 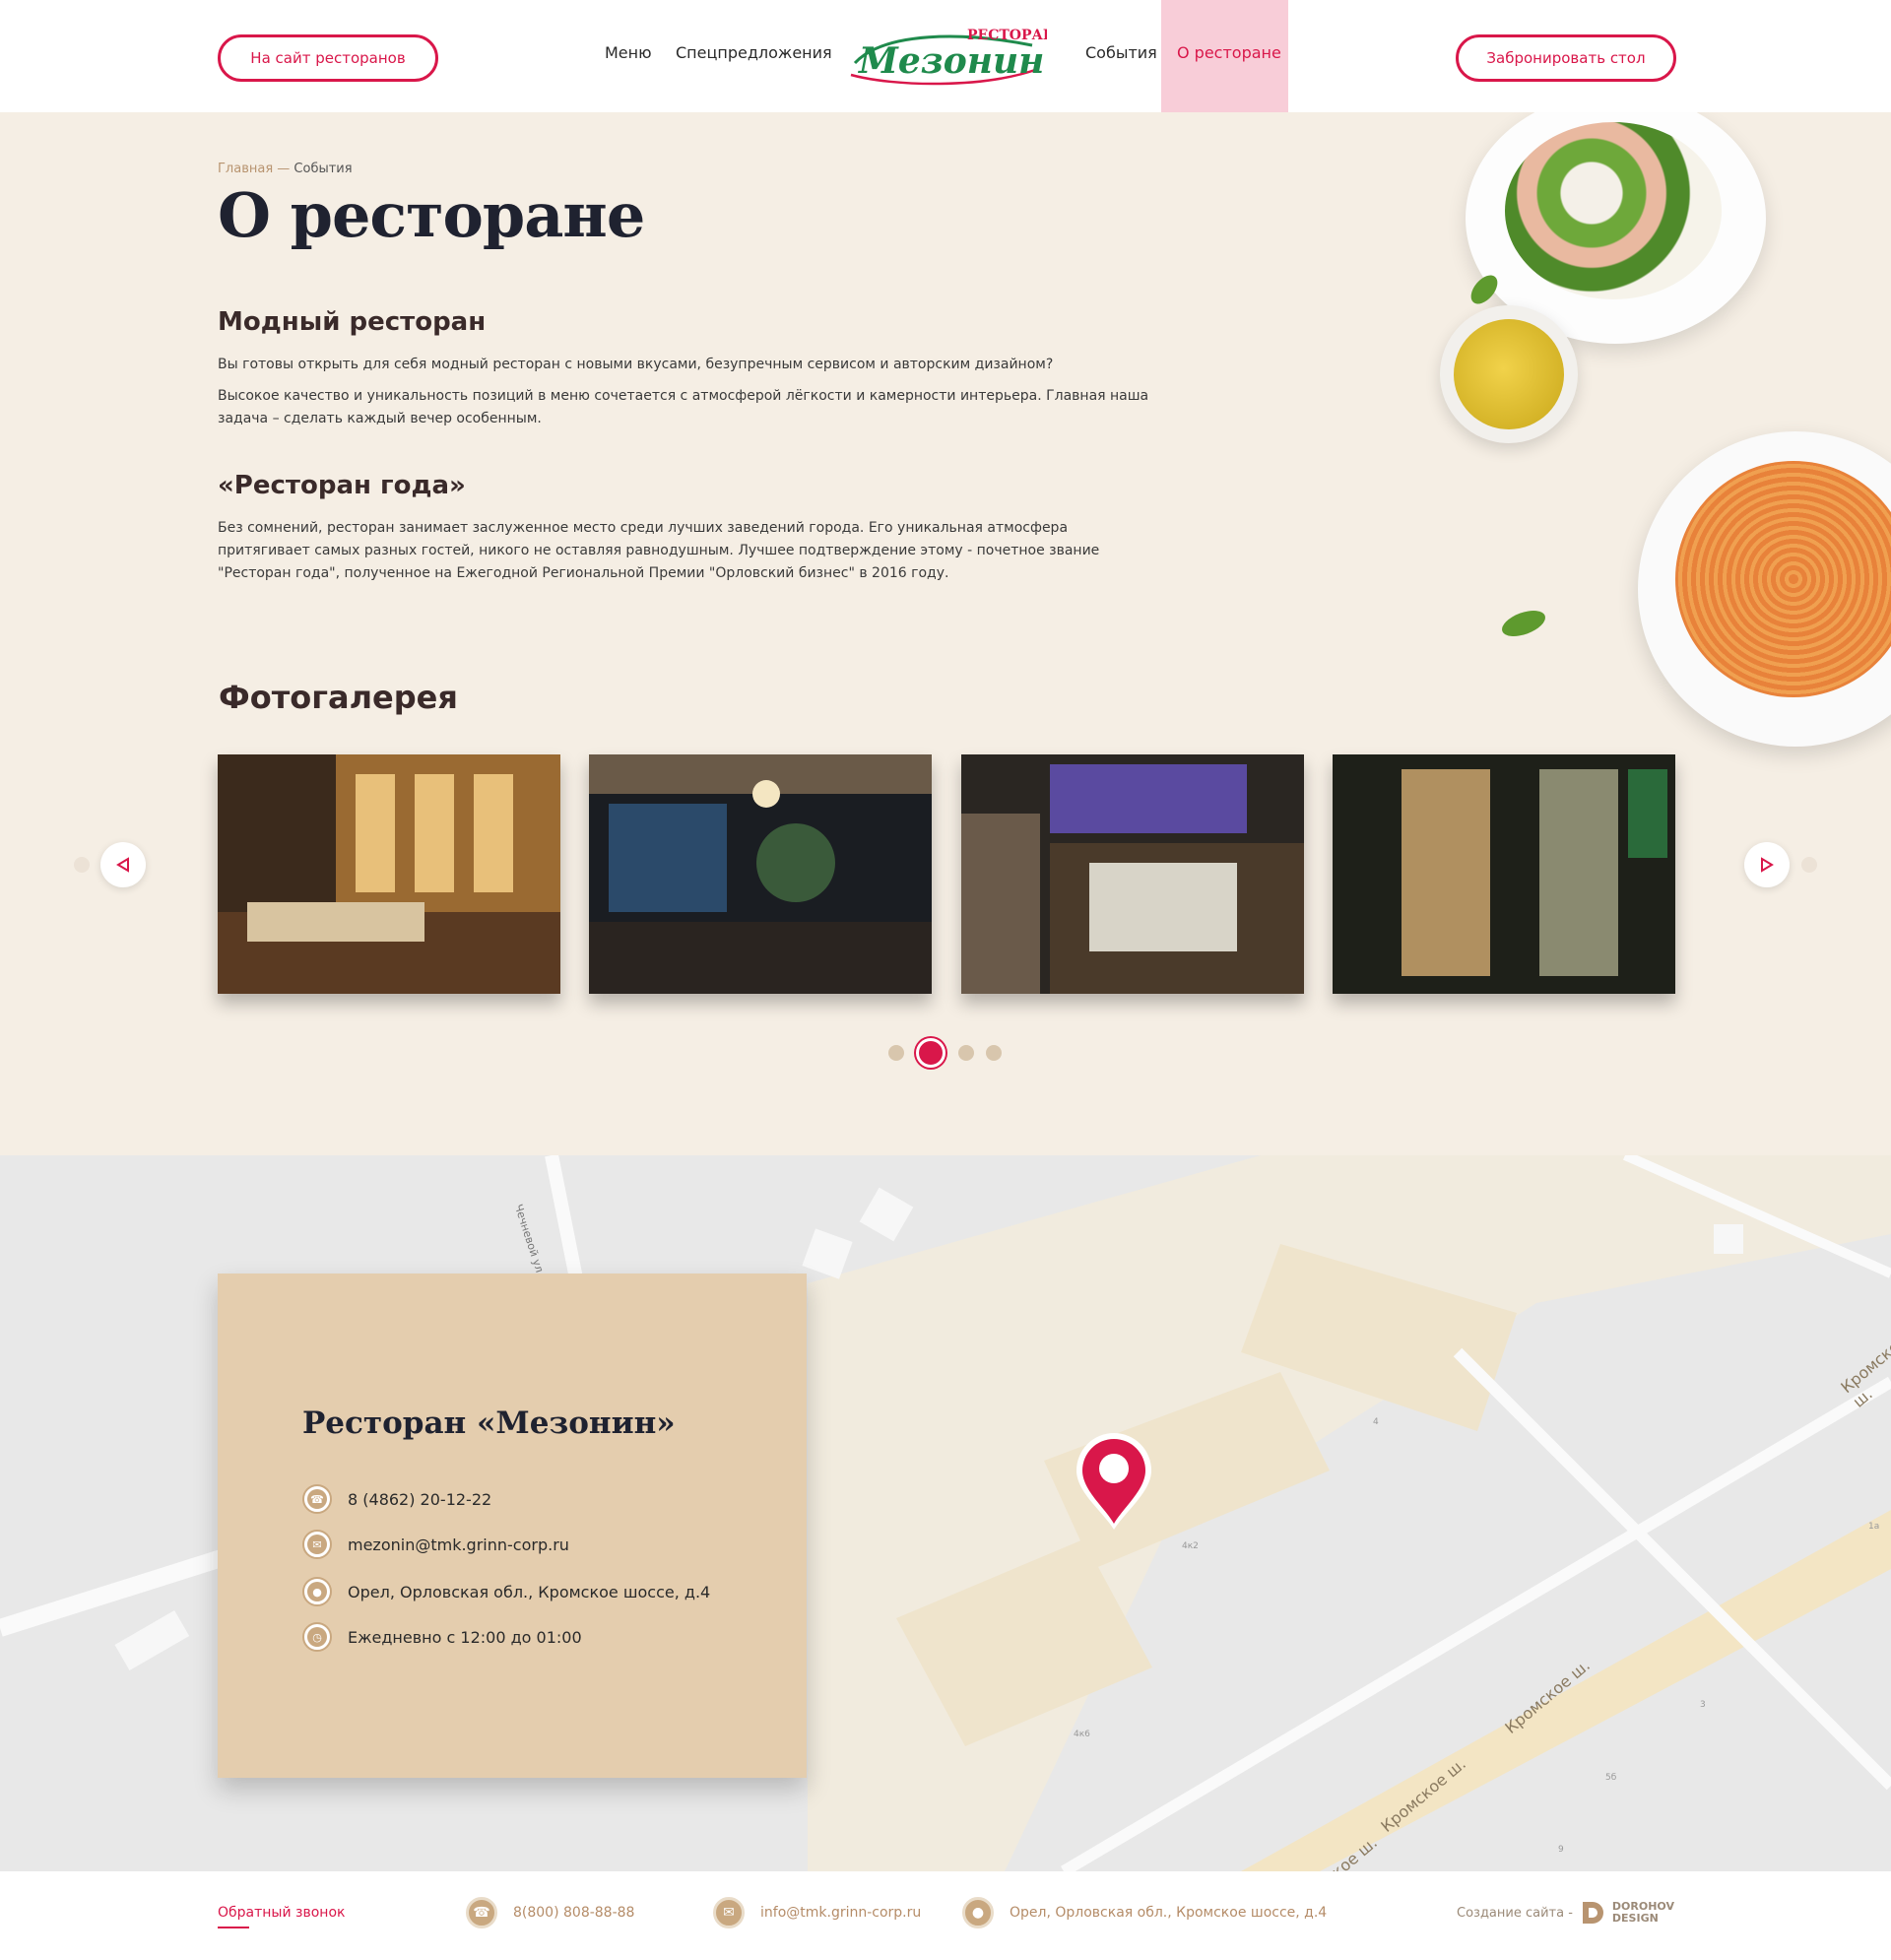 What do you see at coordinates (1509, 374) in the screenshot?
I see `sauce-bowl-image` at bounding box center [1509, 374].